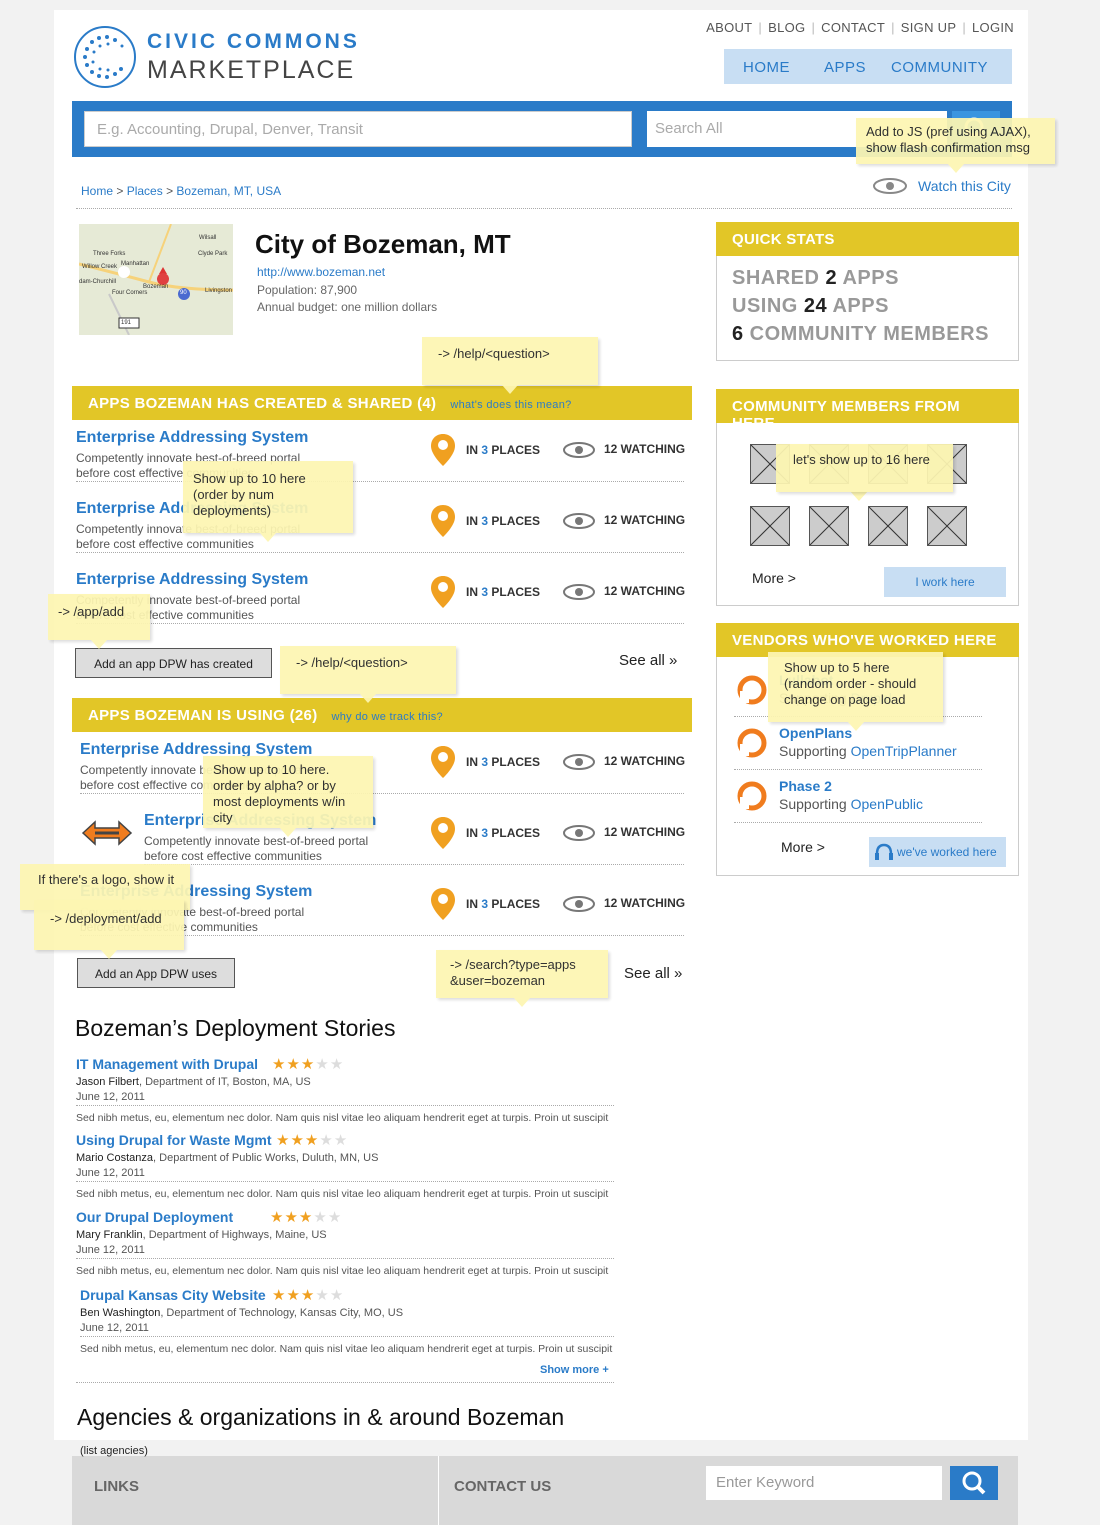 This screenshot has width=1100, height=1525. Describe the element at coordinates (114, 1451) in the screenshot. I see `agencies-note: (list agencies)` at that location.